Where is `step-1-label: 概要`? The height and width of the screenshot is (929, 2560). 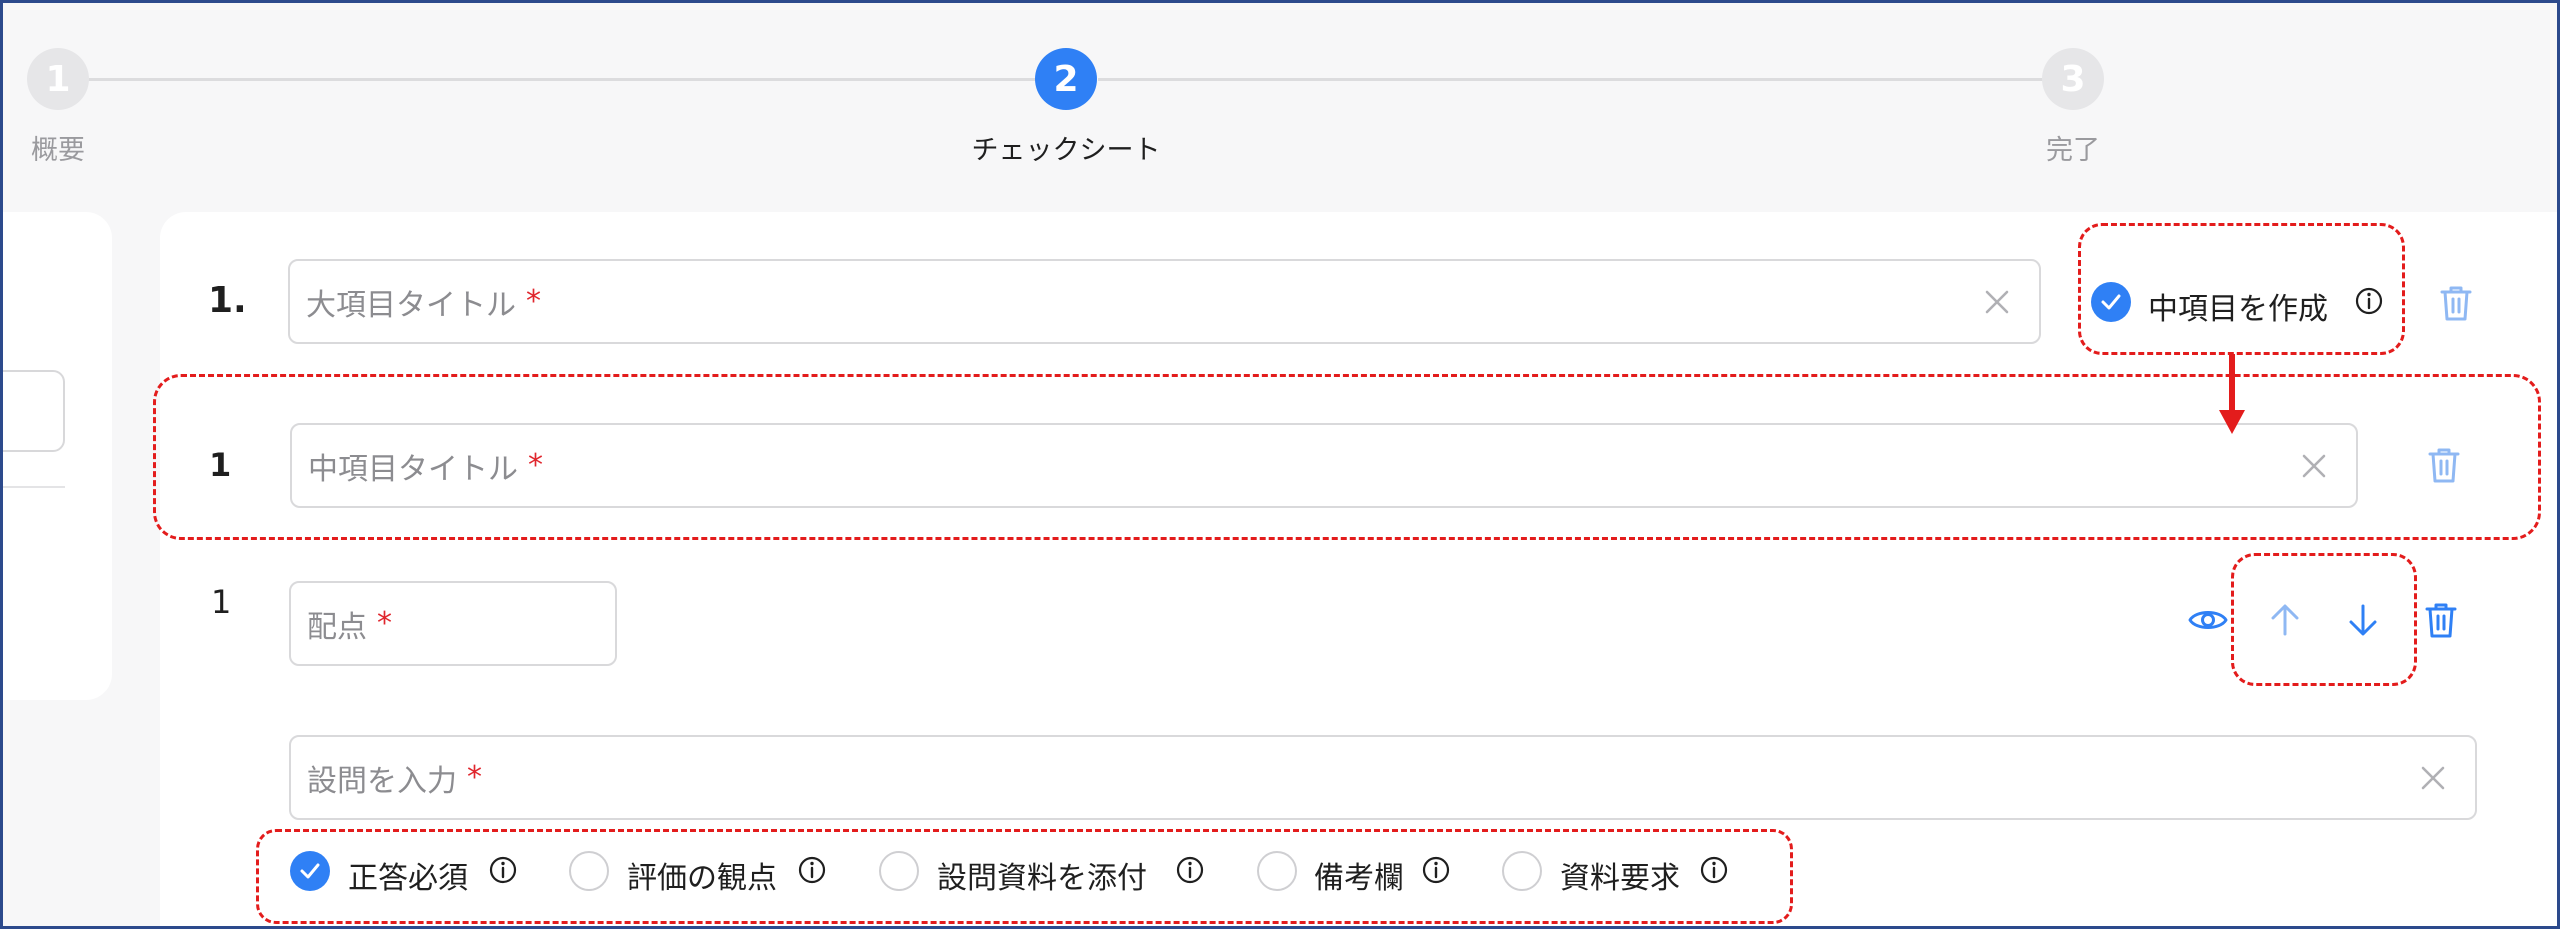
step-1-label: 概要 is located at coordinates (58, 150).